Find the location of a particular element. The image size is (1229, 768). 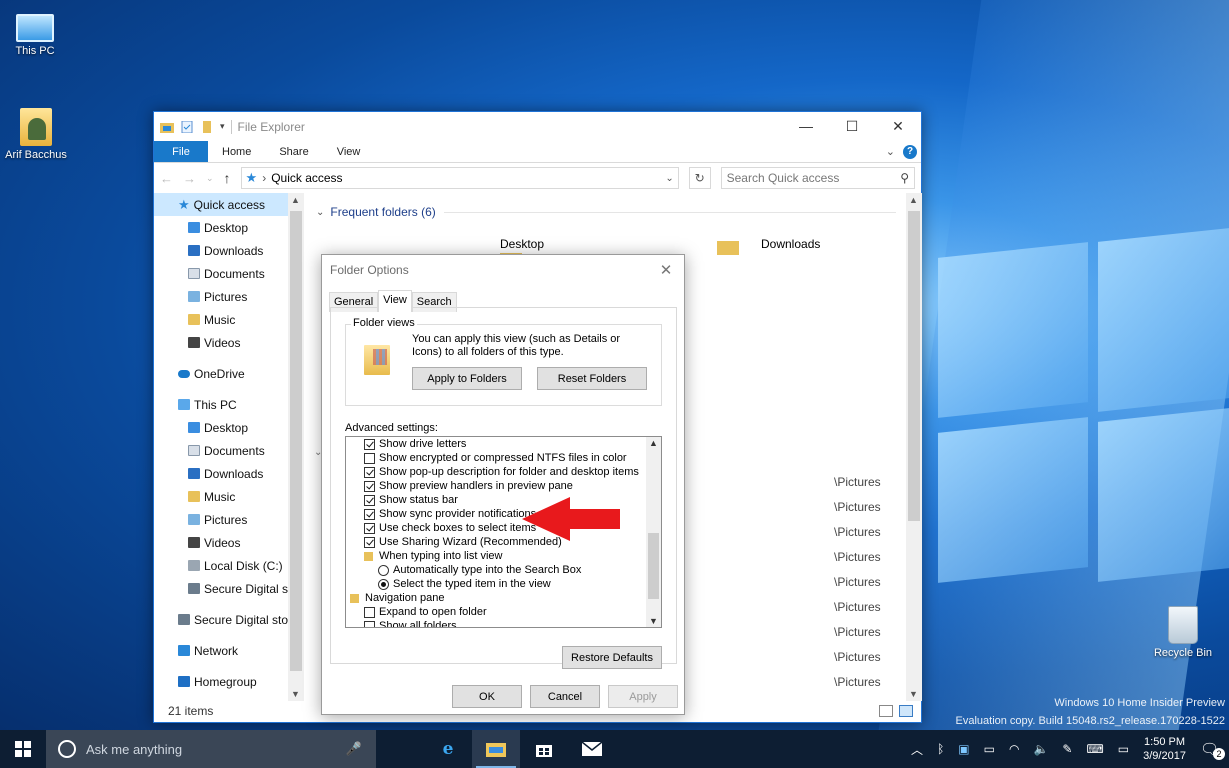

show-hidden-icons-icon: ︿ is located at coordinates (917, 749).